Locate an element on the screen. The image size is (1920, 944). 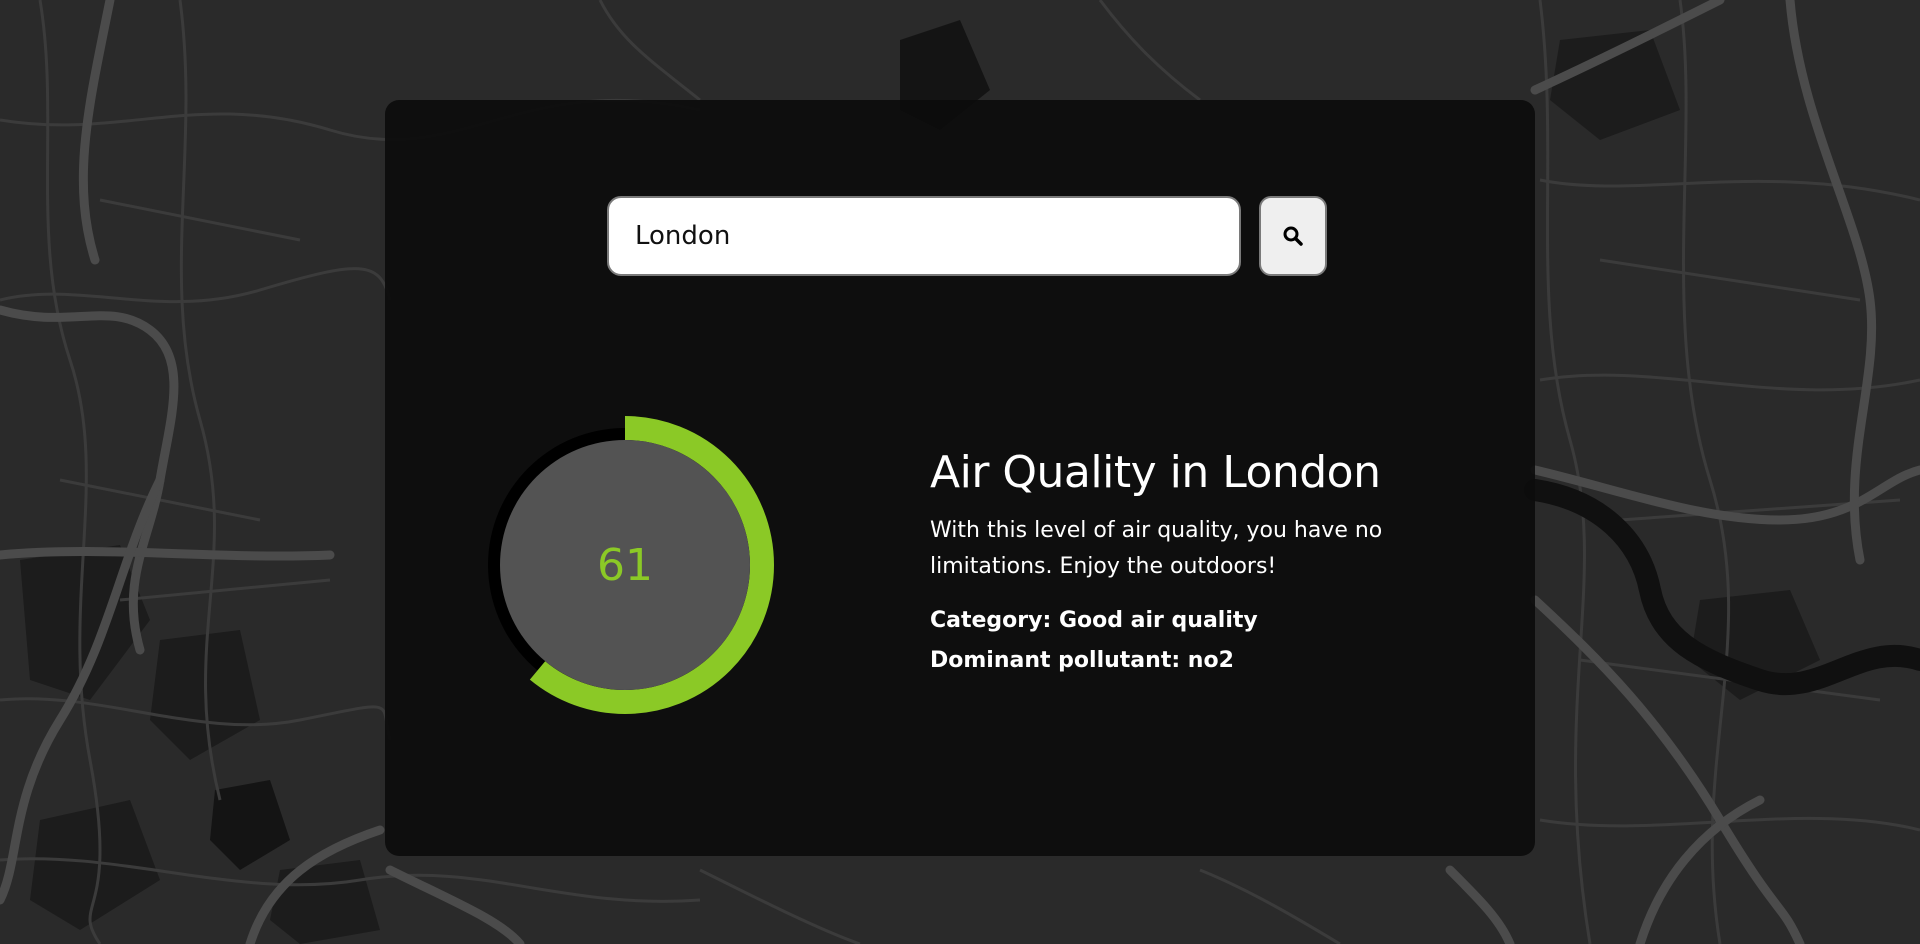
result-dominant-pollutant: Dominant pollutant: no2 is located at coordinates (1082, 660).